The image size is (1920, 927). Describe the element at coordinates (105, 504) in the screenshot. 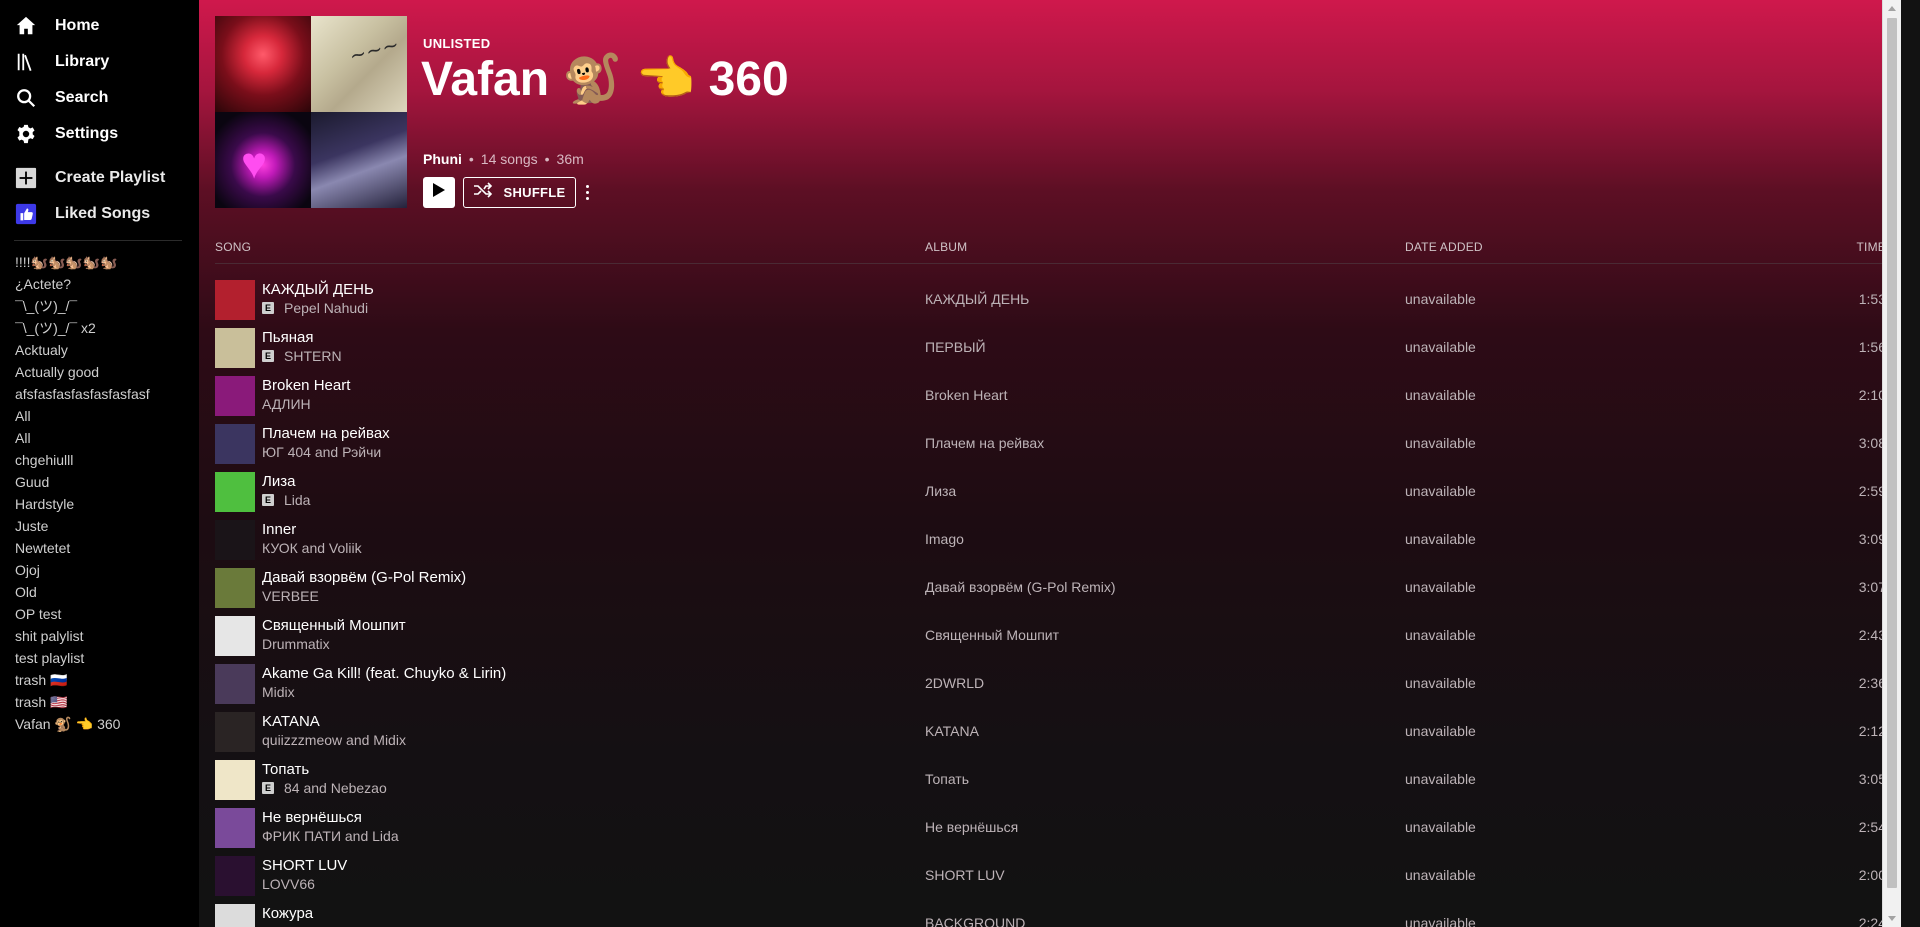

I see `sidebar-playlist-item: Hardstyle` at that location.